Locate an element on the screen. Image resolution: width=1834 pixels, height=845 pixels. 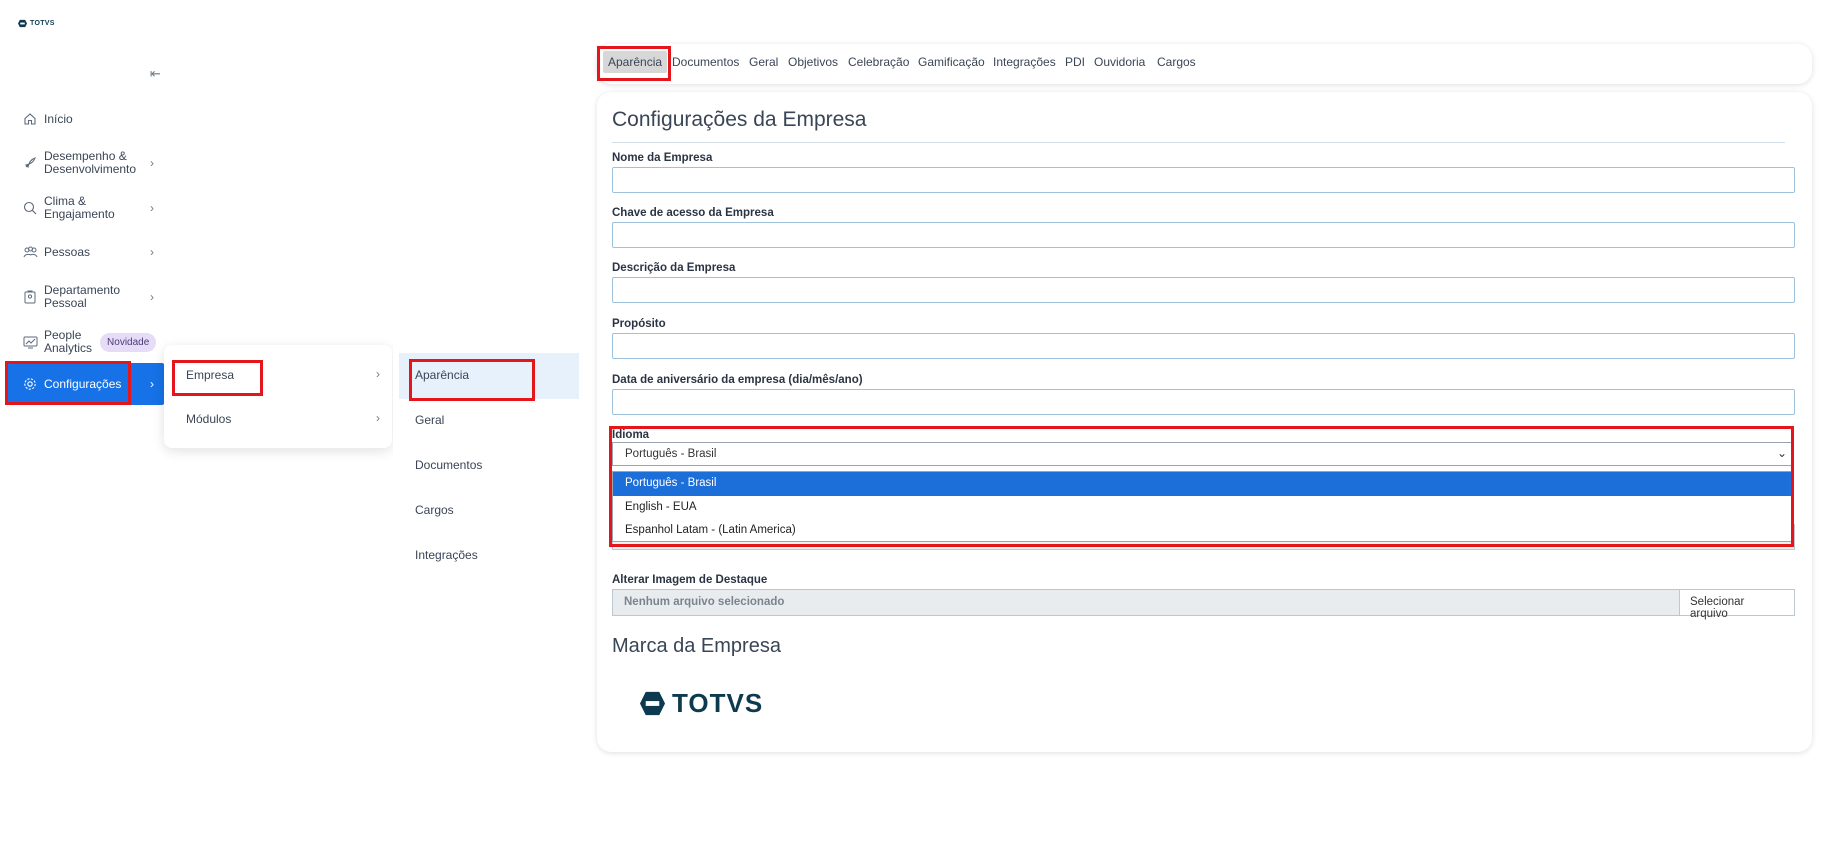
sidebar-item-label: People Analytics is located at coordinates (68, 341).